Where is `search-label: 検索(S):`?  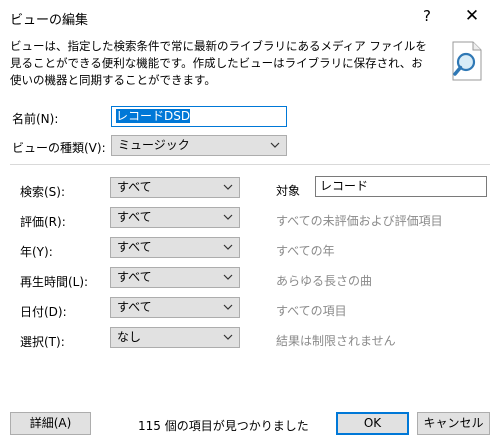 search-label: 検索(S): is located at coordinates (43, 192).